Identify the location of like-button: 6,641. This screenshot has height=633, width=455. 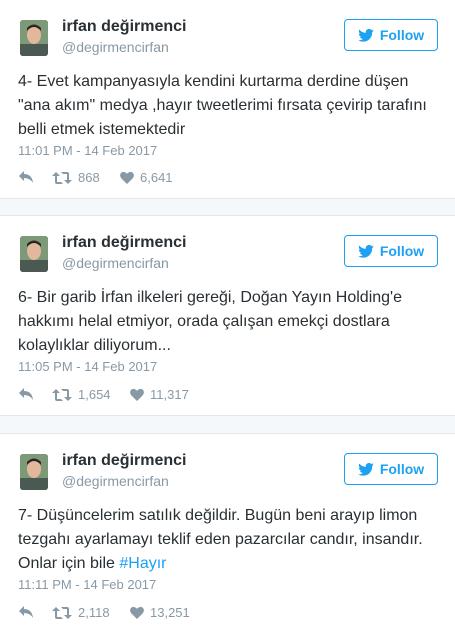
(146, 177).